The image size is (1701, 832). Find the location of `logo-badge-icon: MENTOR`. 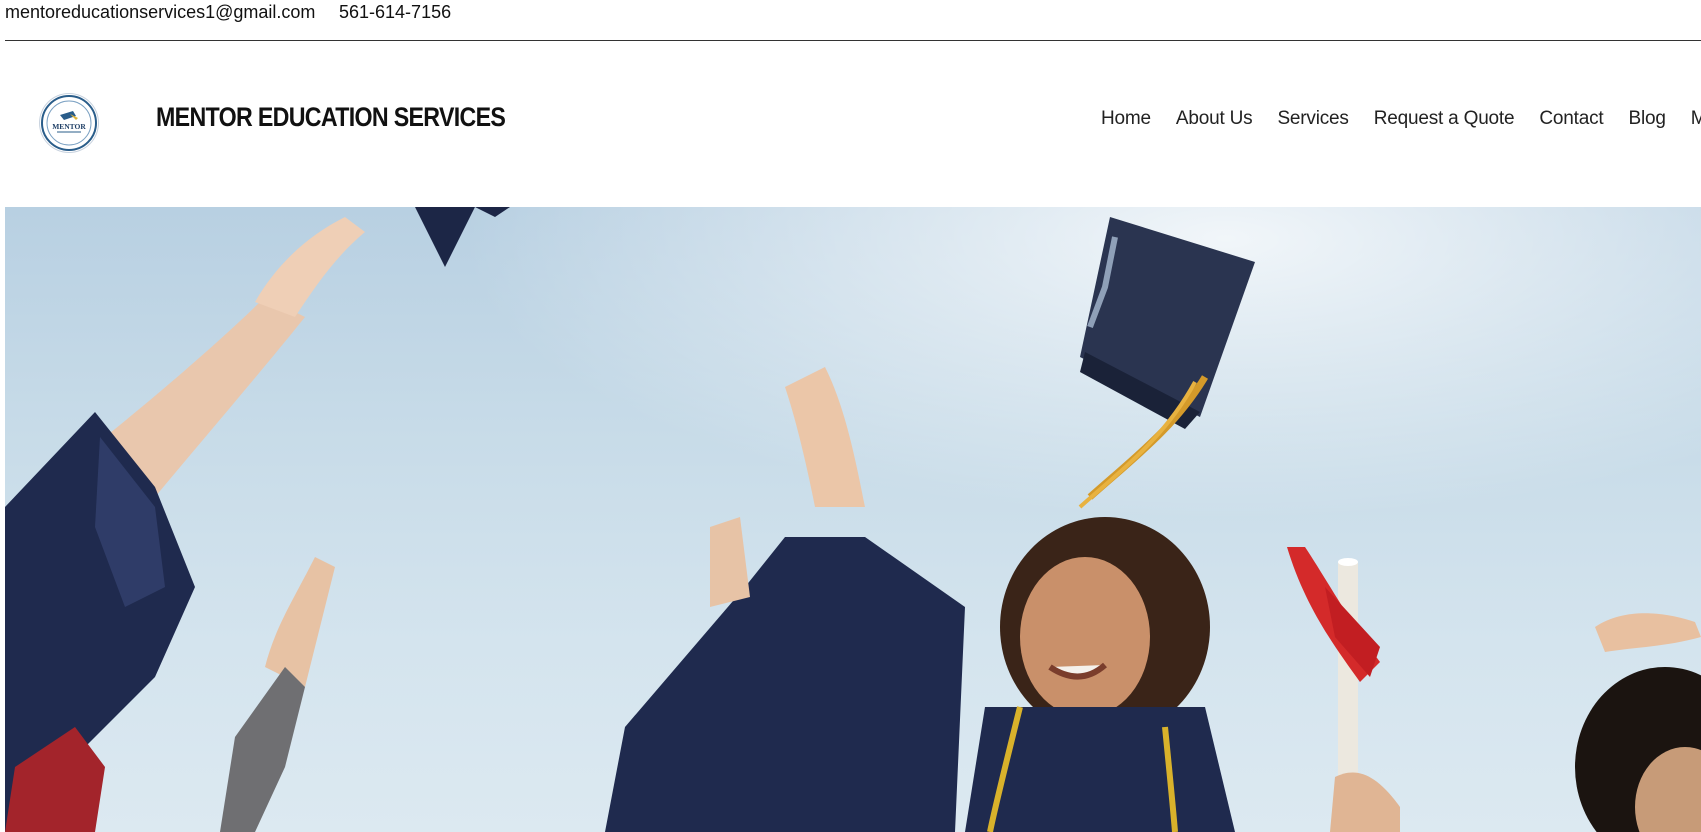

logo-badge-icon: MENTOR is located at coordinates (69, 123).